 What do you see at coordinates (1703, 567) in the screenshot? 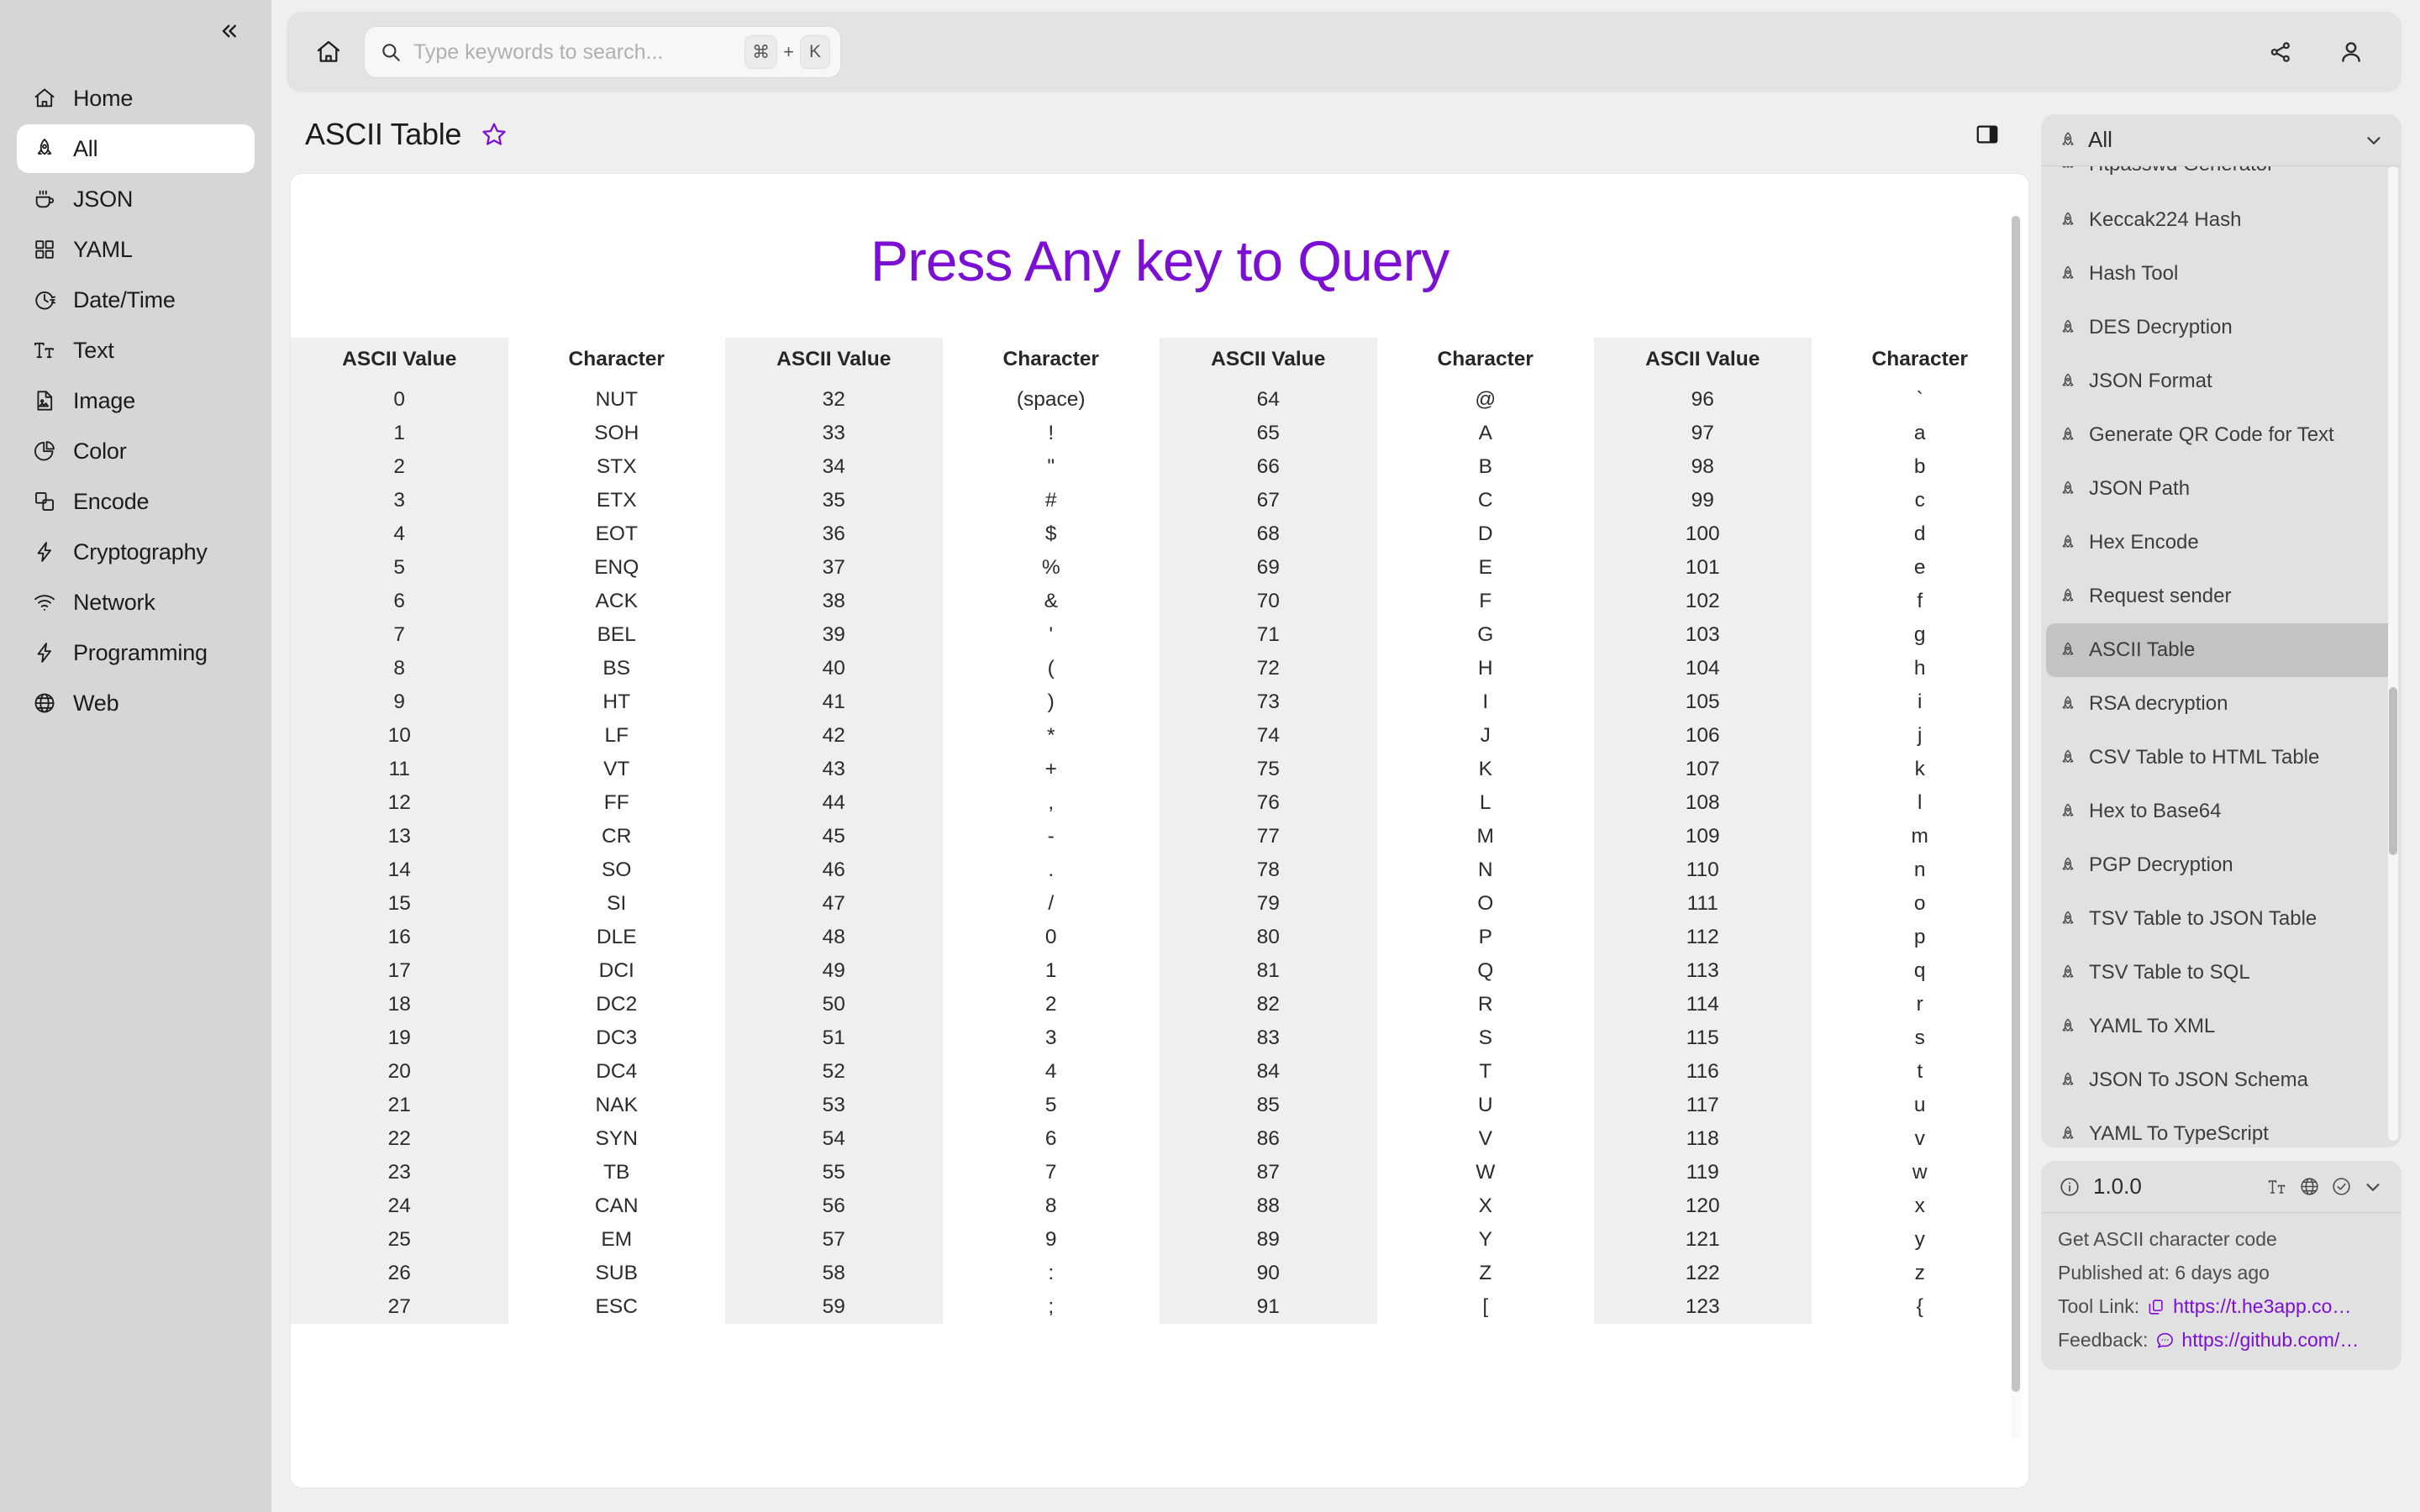
I see `table-cell: 101` at bounding box center [1703, 567].